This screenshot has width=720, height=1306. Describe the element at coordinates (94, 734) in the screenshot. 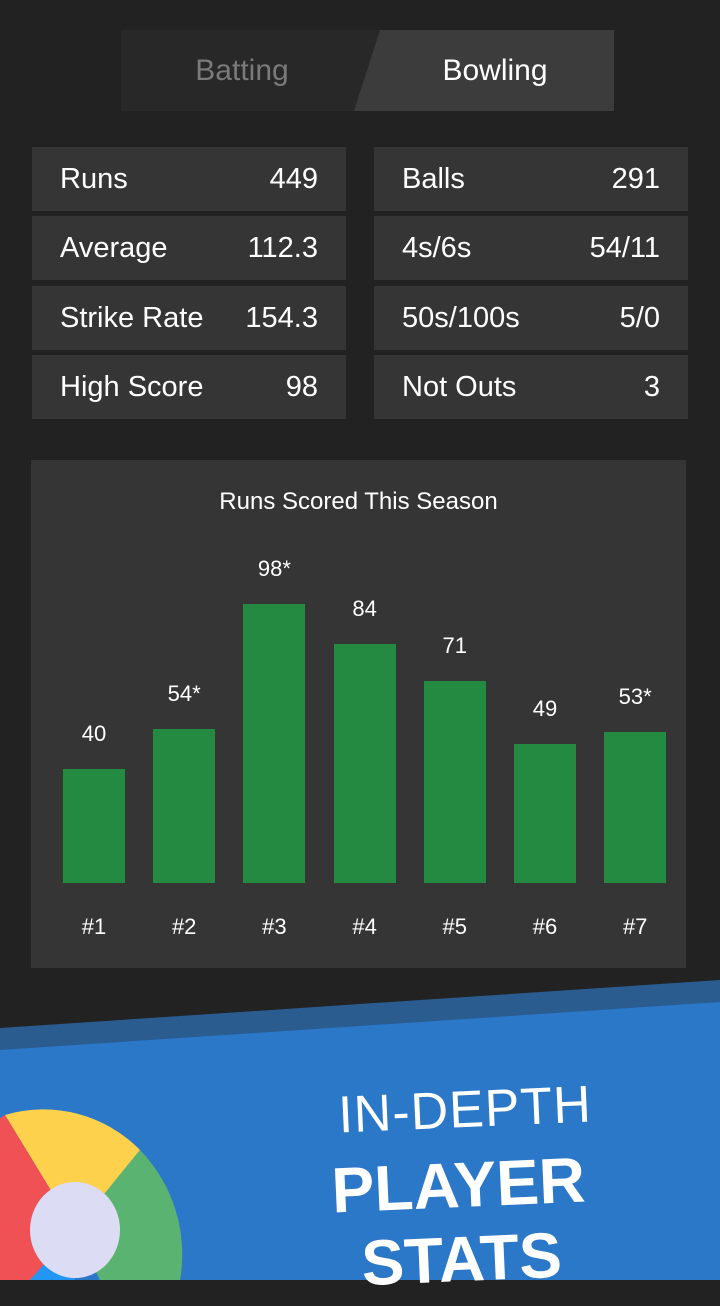

I see `bar-value-label: 40` at that location.